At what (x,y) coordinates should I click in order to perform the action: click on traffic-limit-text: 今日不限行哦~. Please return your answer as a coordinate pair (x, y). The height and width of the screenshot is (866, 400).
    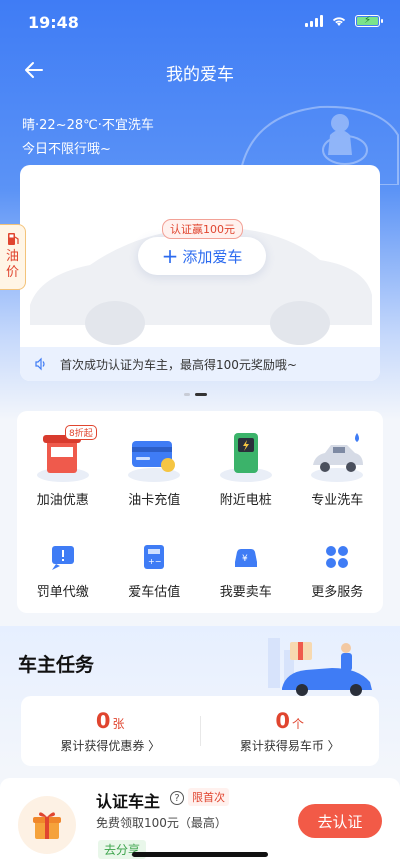
    Looking at the image, I should click on (66, 149).